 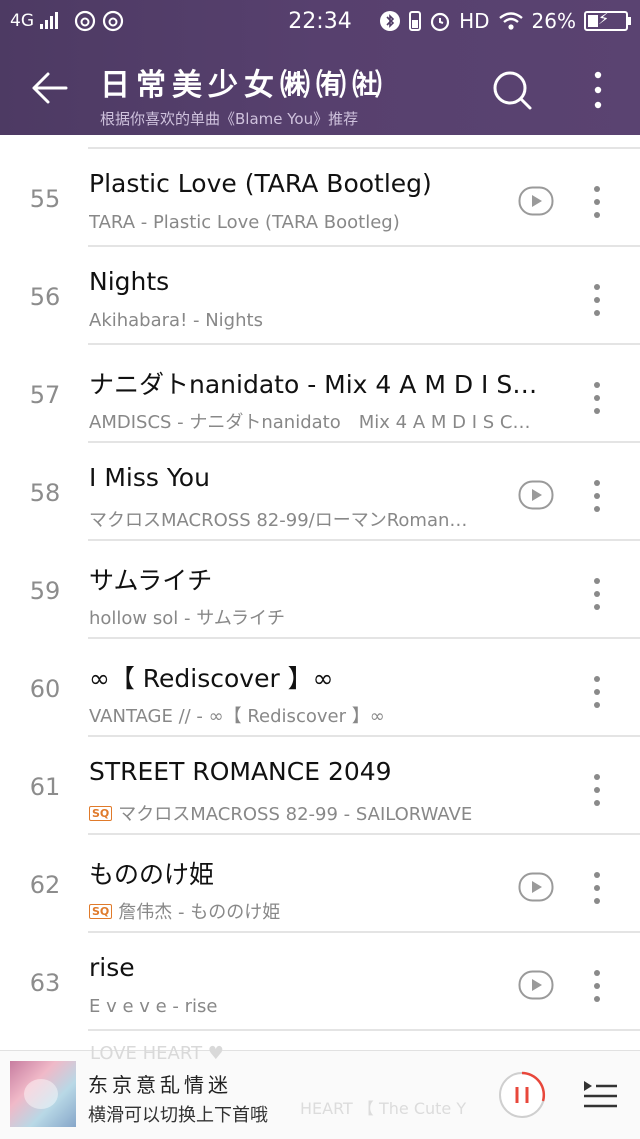 I want to click on song-row: 56 Nights Akihabara! - Nights, so click(x=320, y=296).